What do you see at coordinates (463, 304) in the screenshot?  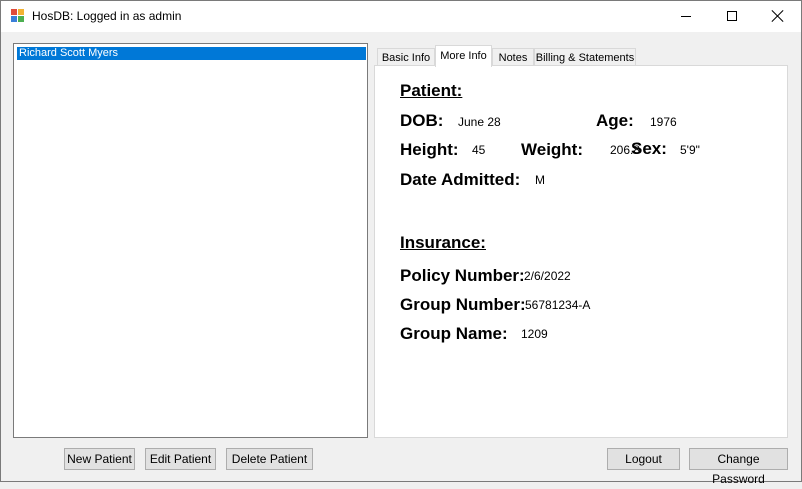 I see `group-number-label: Group Number:` at bounding box center [463, 304].